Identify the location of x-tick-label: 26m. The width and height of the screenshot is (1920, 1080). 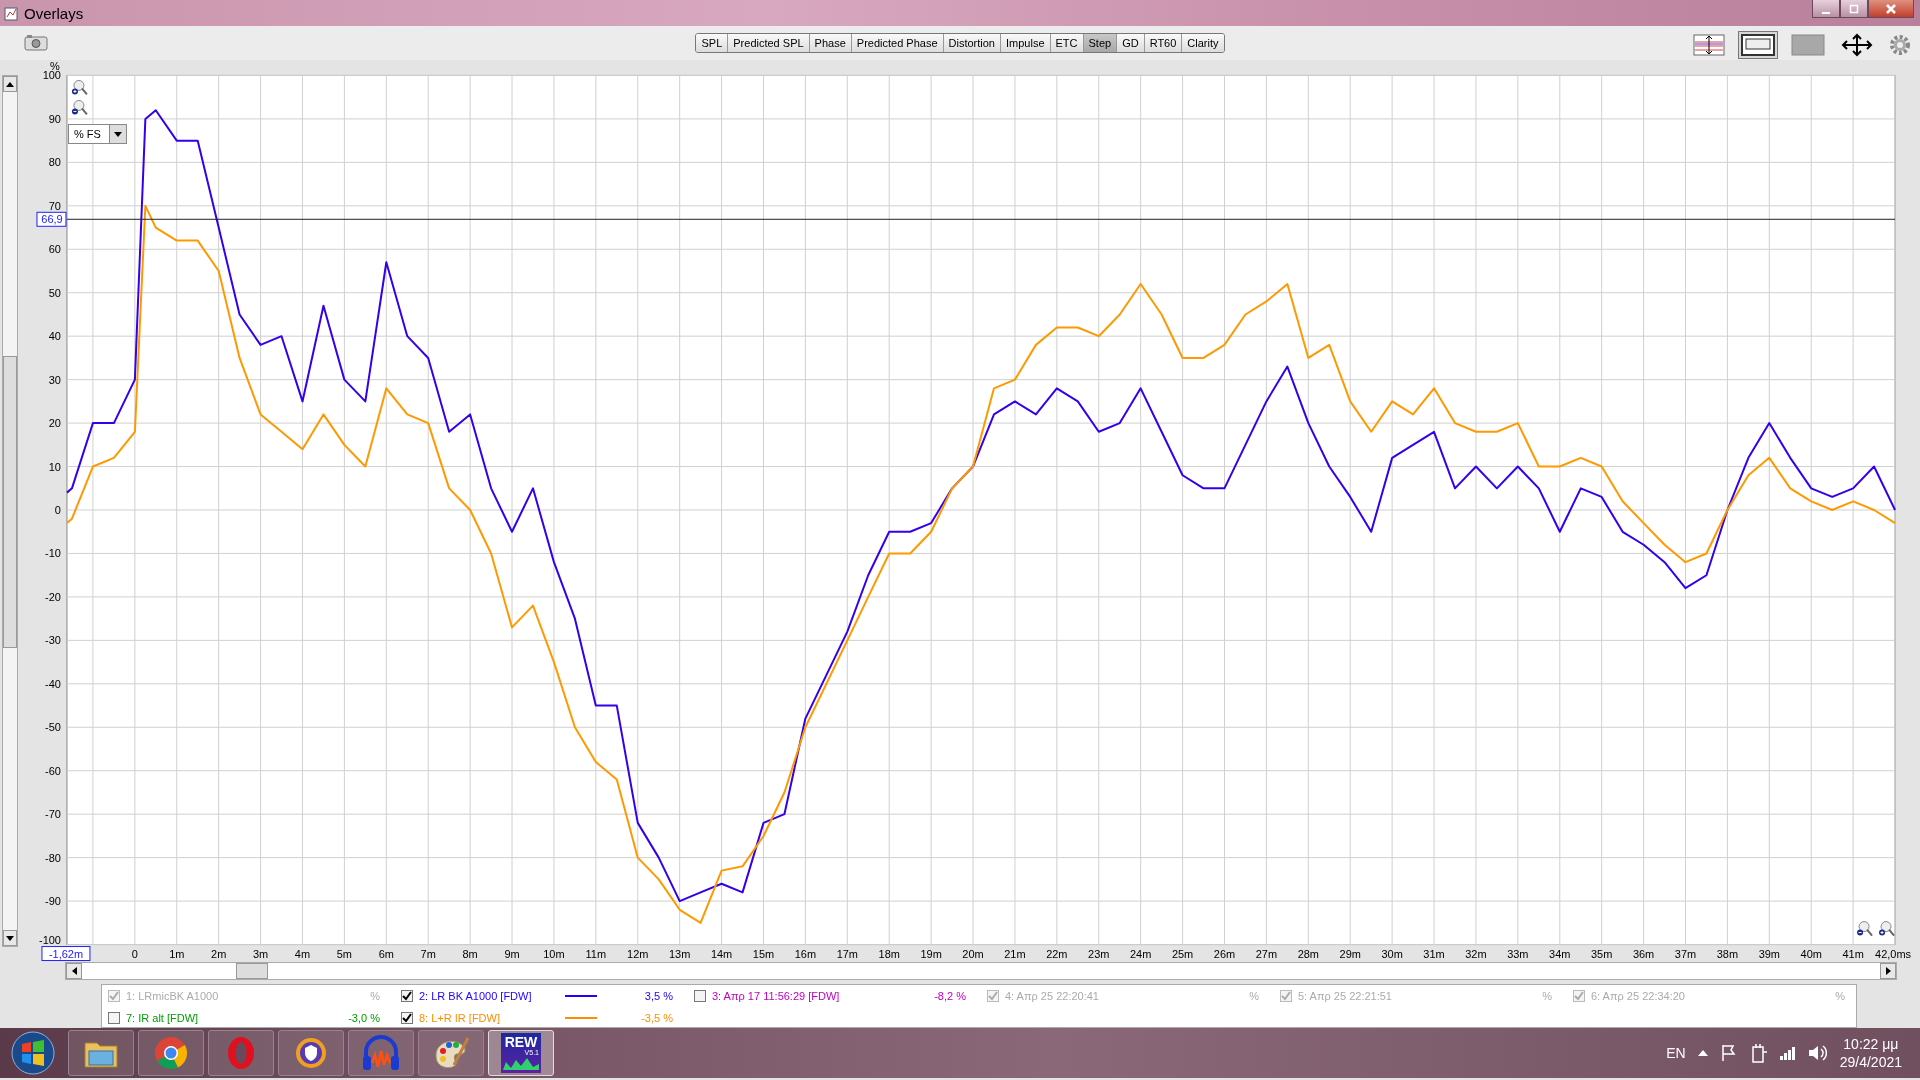
(1224, 953).